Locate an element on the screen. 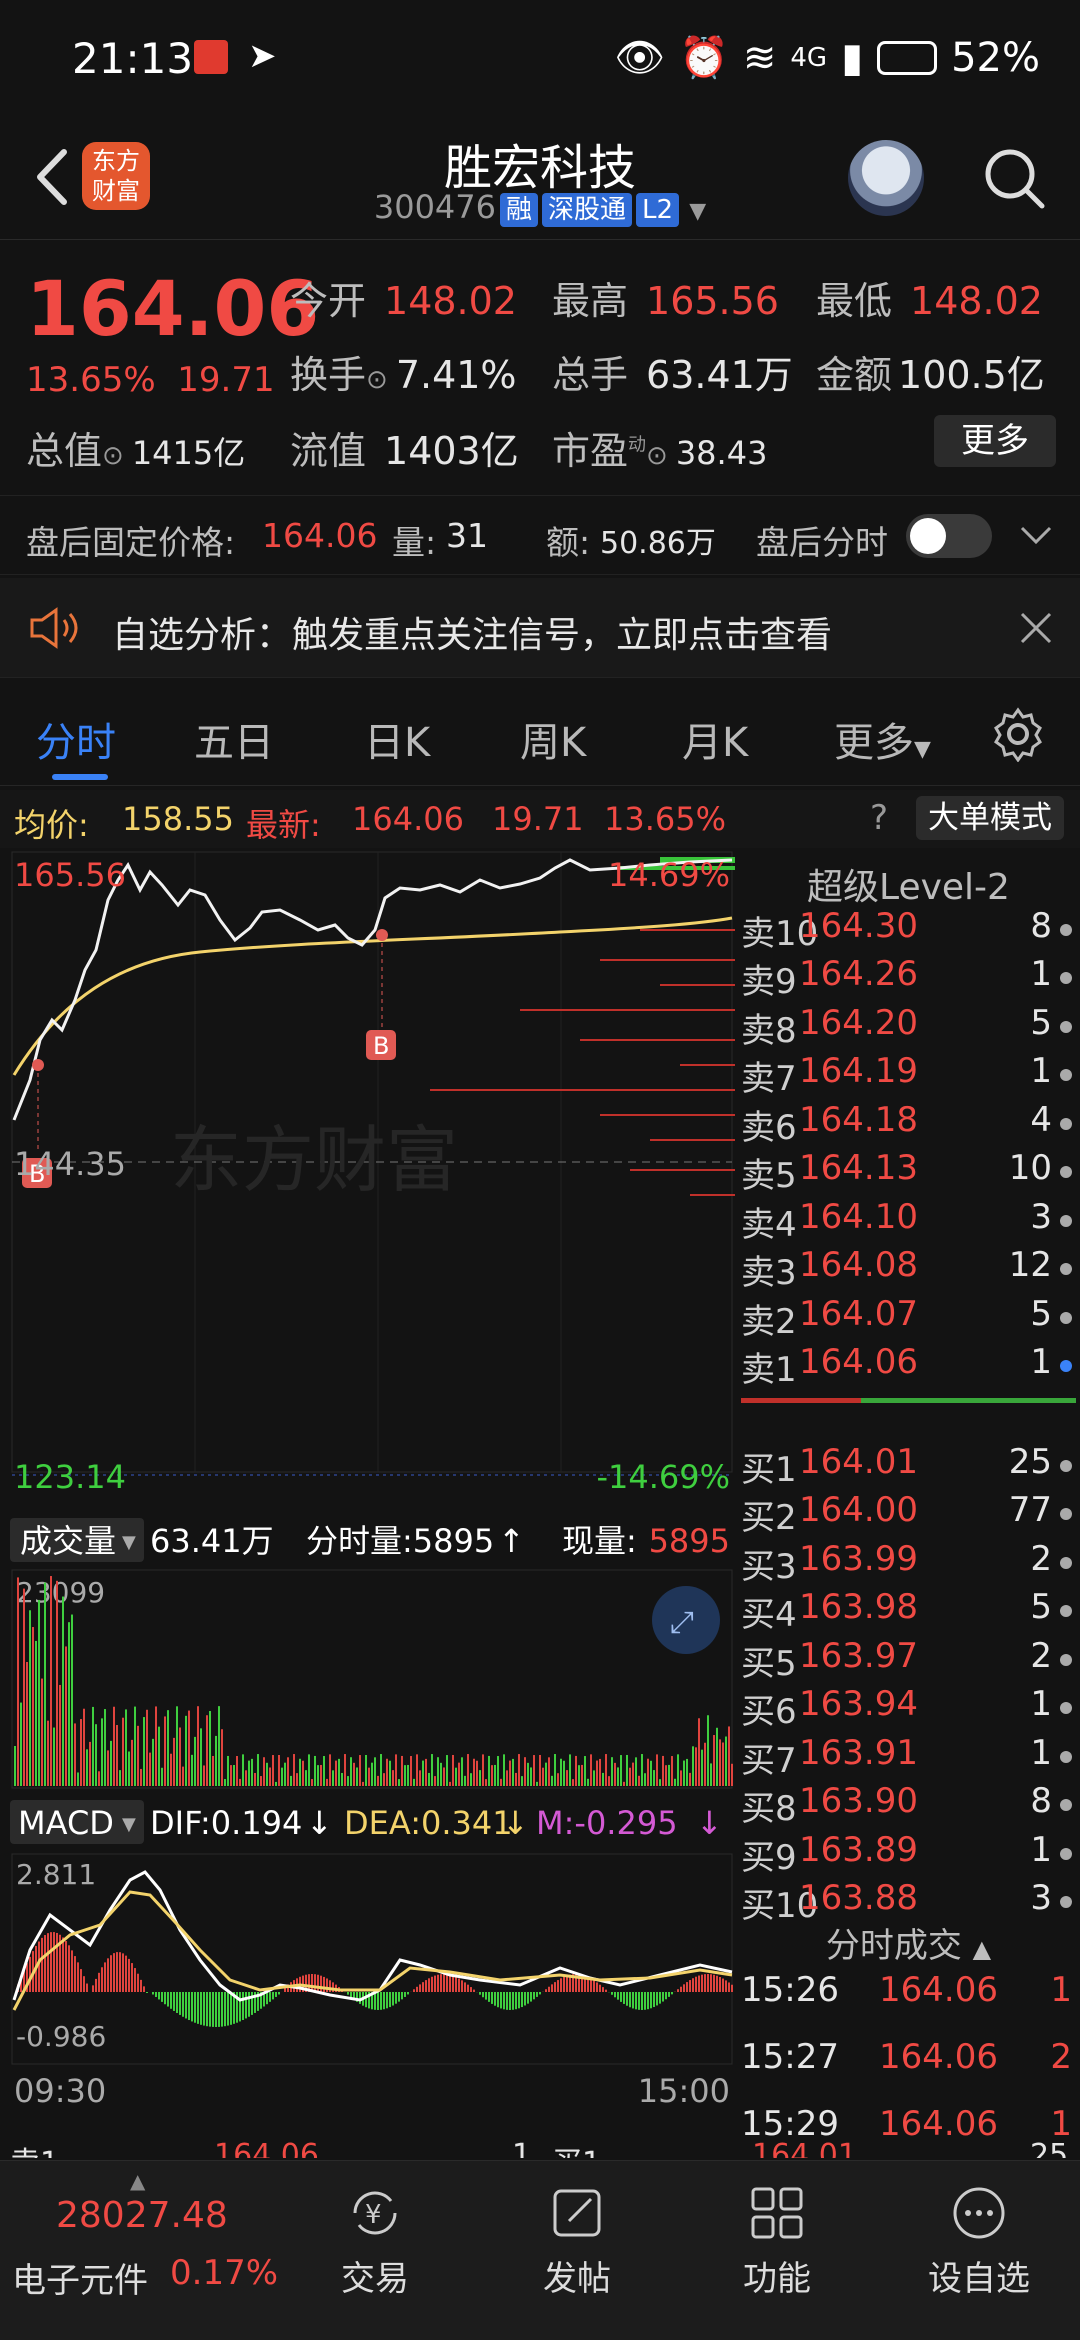 This screenshot has height=2340, width=1080. bid-row: 买8 163.90 8 is located at coordinates (908, 1805).